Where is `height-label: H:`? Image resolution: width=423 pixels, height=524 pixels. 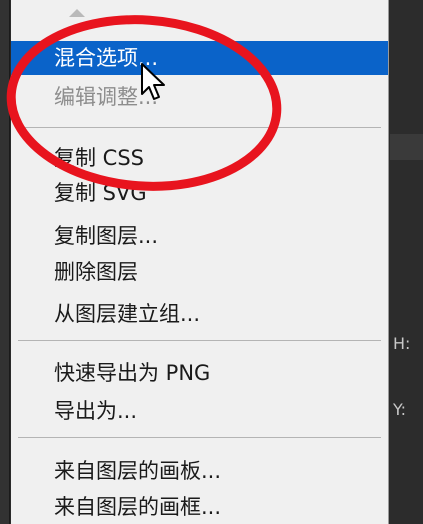 height-label: H: is located at coordinates (402, 343).